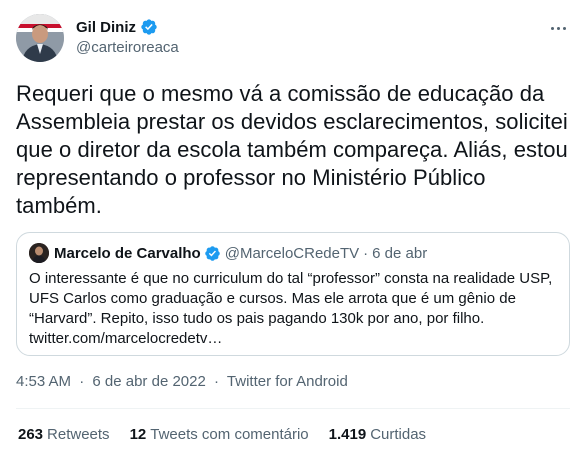 The height and width of the screenshot is (465, 586). What do you see at coordinates (138, 434) in the screenshot?
I see `quote-tweets-count: 12` at bounding box center [138, 434].